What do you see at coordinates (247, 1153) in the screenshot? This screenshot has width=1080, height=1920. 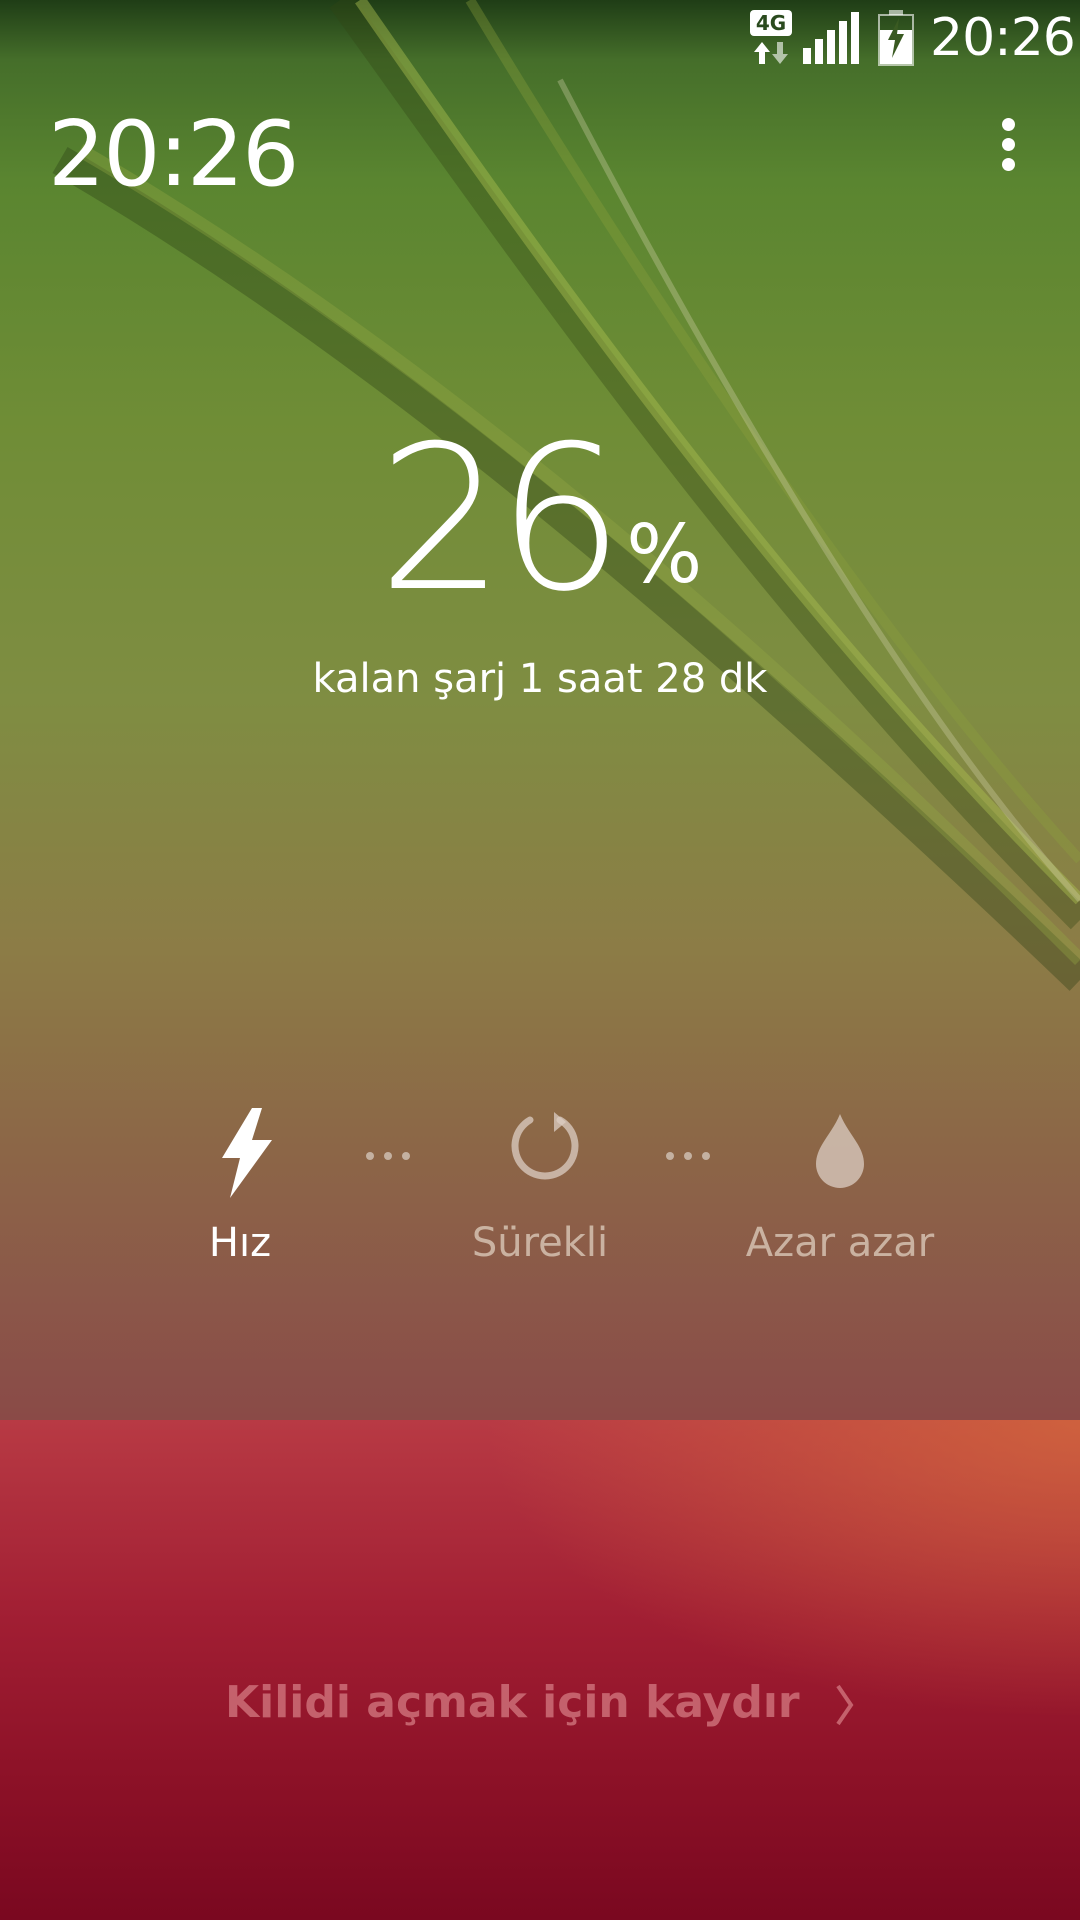 I see `lightning-icon` at bounding box center [247, 1153].